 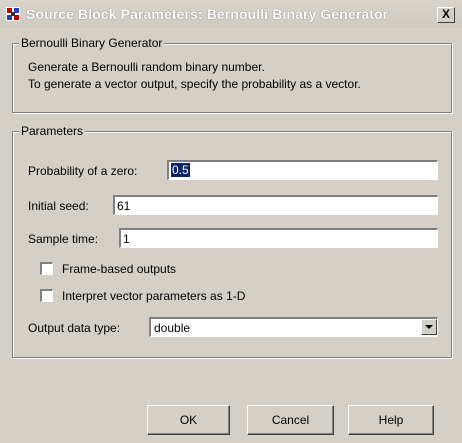 What do you see at coordinates (446, 15) in the screenshot?
I see `close-button: X` at bounding box center [446, 15].